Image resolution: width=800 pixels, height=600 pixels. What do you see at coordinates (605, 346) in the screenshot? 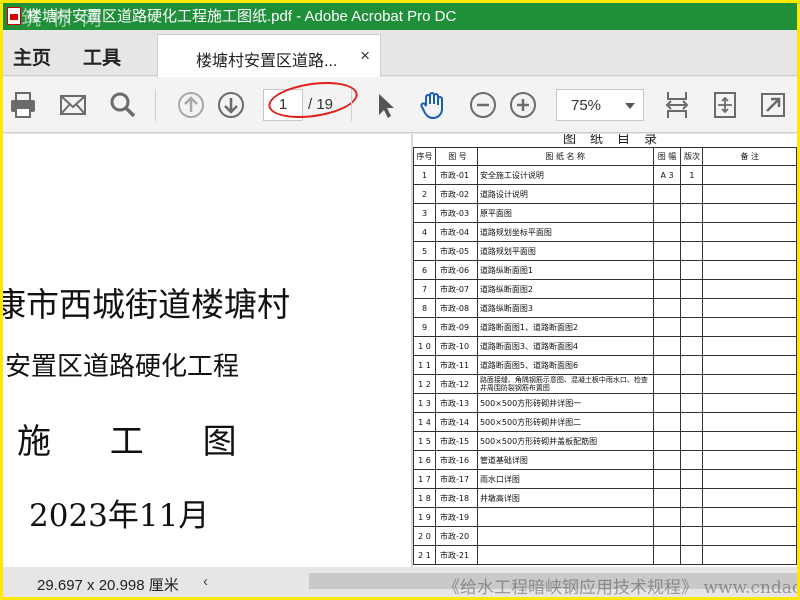
I see `table-row: 1 0 市政-10 道路断面图3、道路断面图4` at bounding box center [605, 346].